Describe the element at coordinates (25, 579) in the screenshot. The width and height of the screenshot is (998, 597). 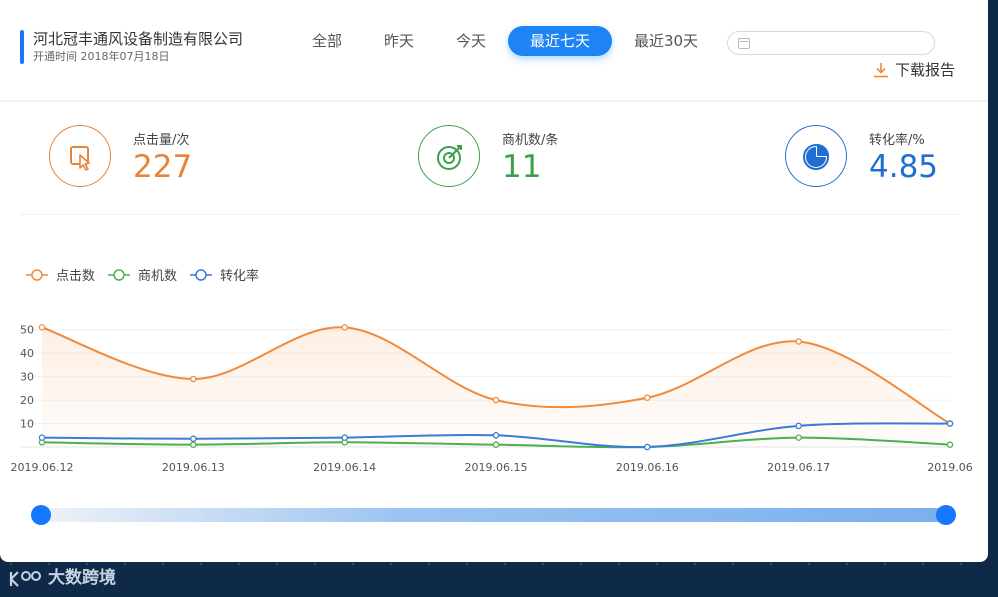
I see `brand-logo-icon` at that location.